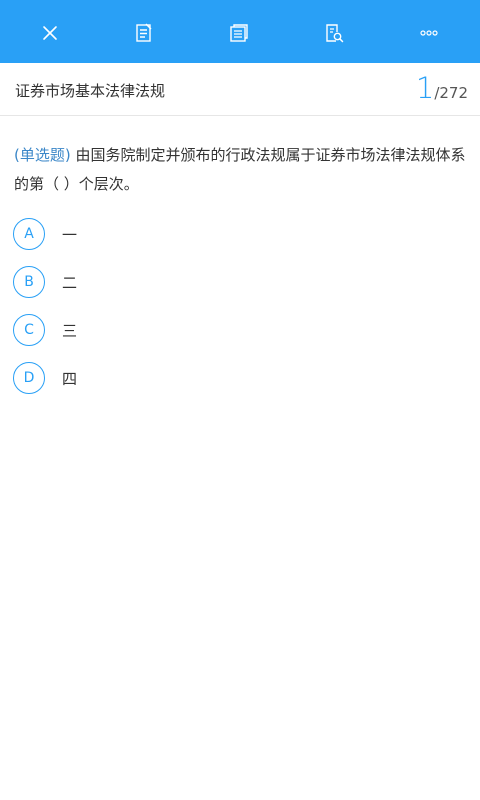 This screenshot has height=800, width=480. I want to click on close-button, so click(50, 33).